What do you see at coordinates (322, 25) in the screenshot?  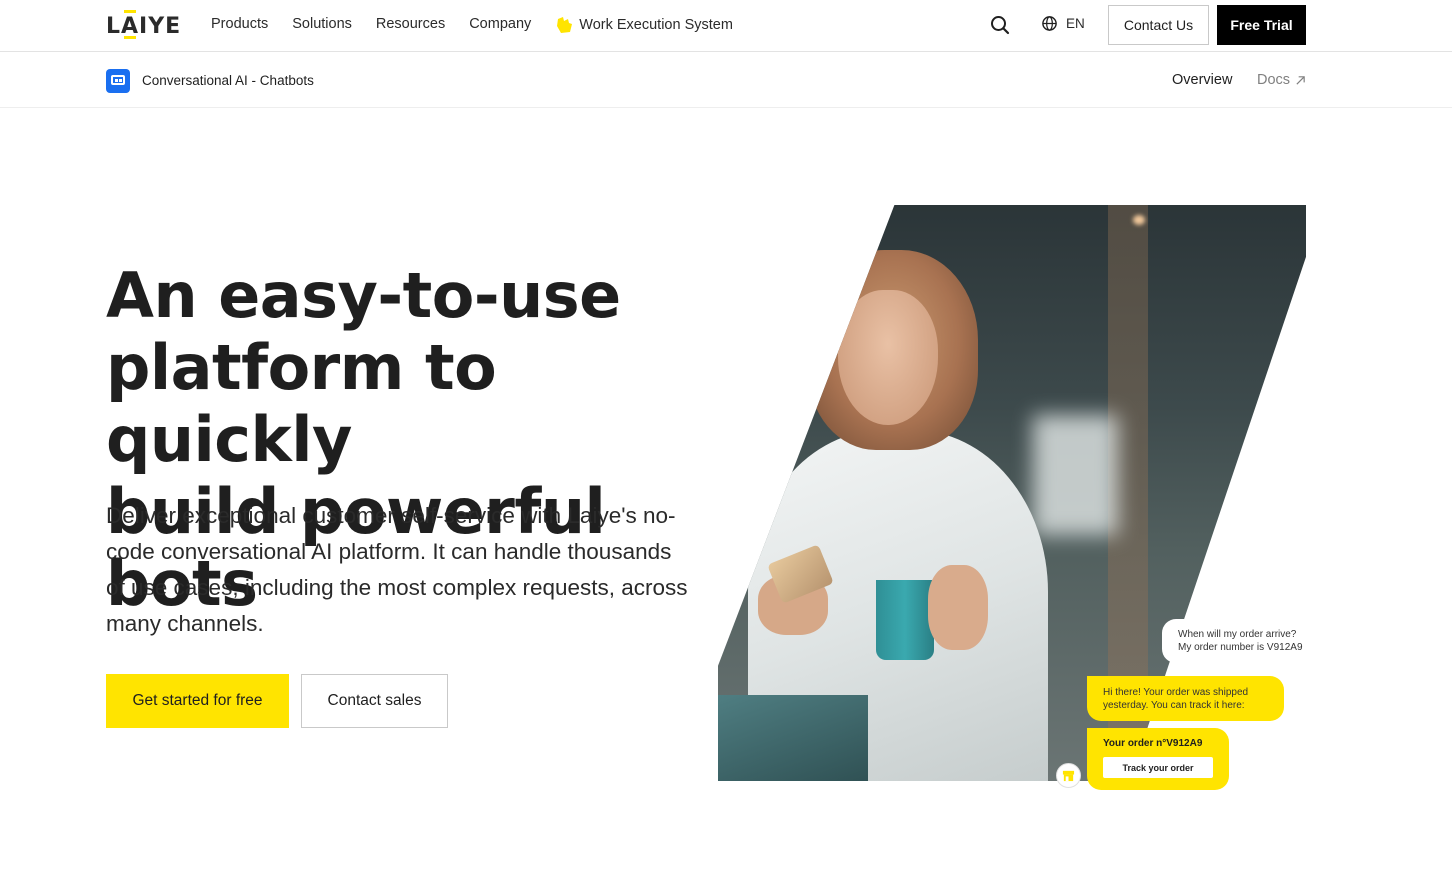 I see `nav-solutions: Solutions` at bounding box center [322, 25].